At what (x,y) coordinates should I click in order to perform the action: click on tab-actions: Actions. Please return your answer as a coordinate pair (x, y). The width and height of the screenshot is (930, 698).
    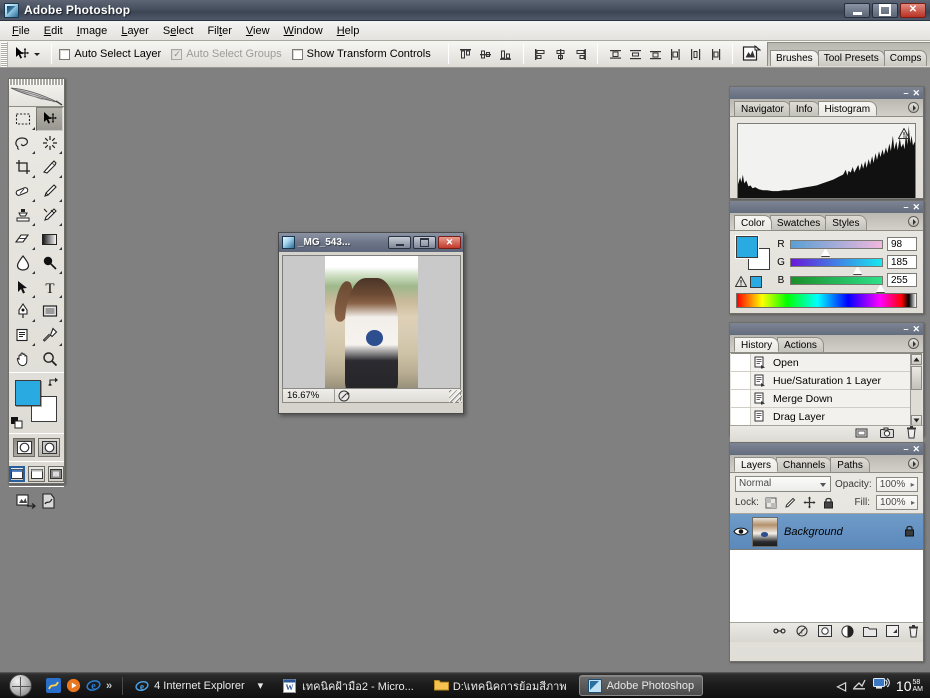
    Looking at the image, I should click on (800, 344).